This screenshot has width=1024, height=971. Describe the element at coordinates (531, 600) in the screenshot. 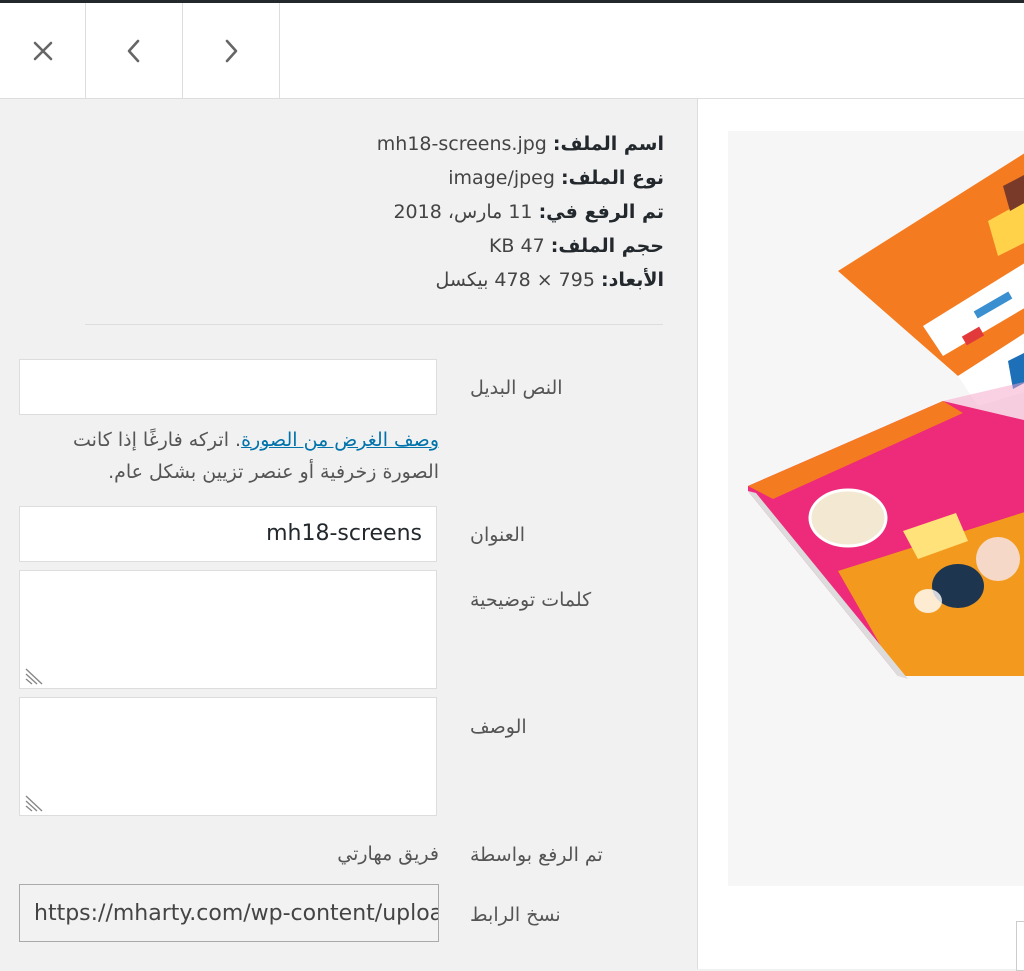

I see `caption-label-text: كلمات توضيحية` at that location.